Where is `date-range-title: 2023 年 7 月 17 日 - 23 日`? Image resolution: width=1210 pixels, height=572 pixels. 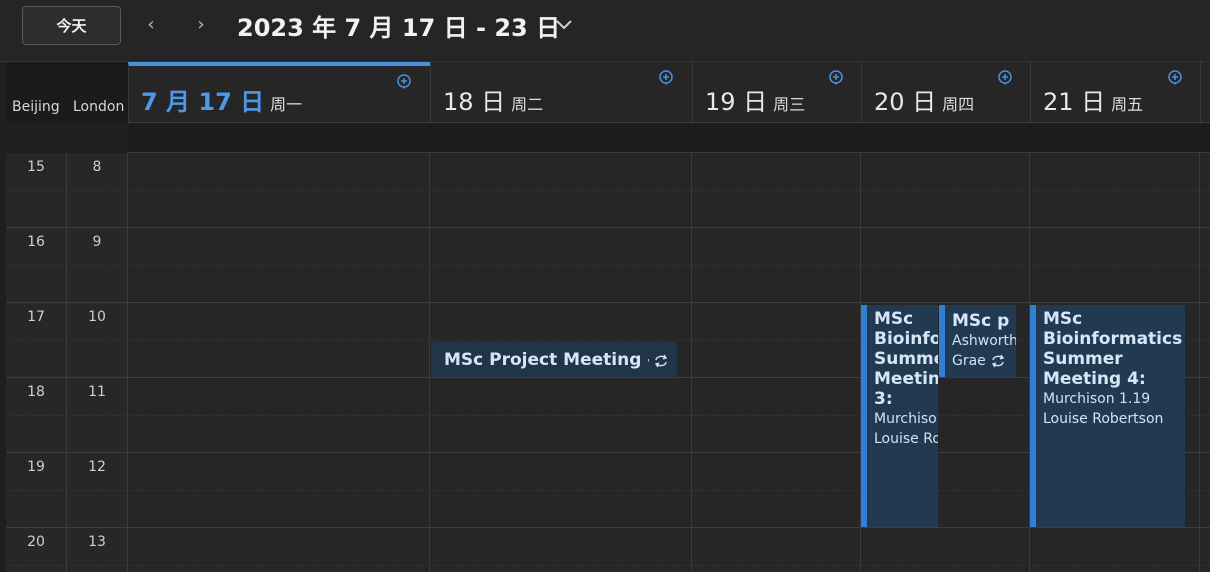
date-range-title: 2023 年 7 月 17 日 - 23 日 is located at coordinates (398, 25).